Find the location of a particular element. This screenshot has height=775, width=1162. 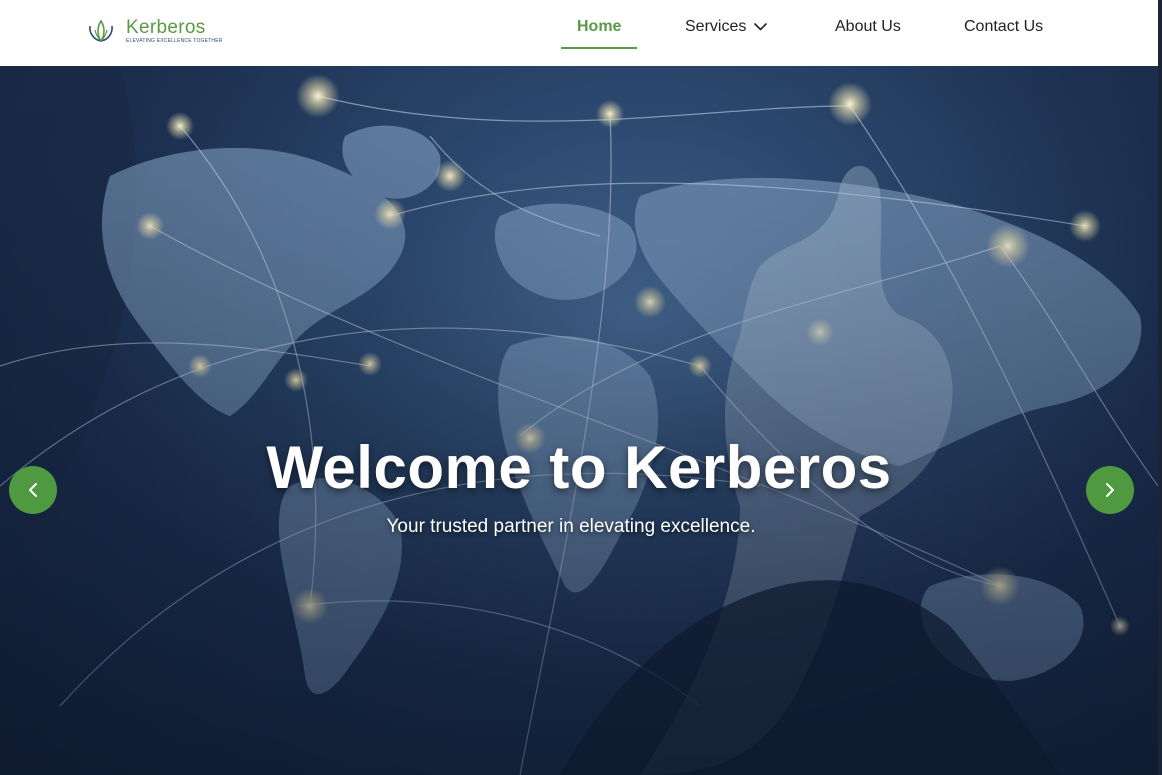

carousel-prev-button is located at coordinates (33, 490).